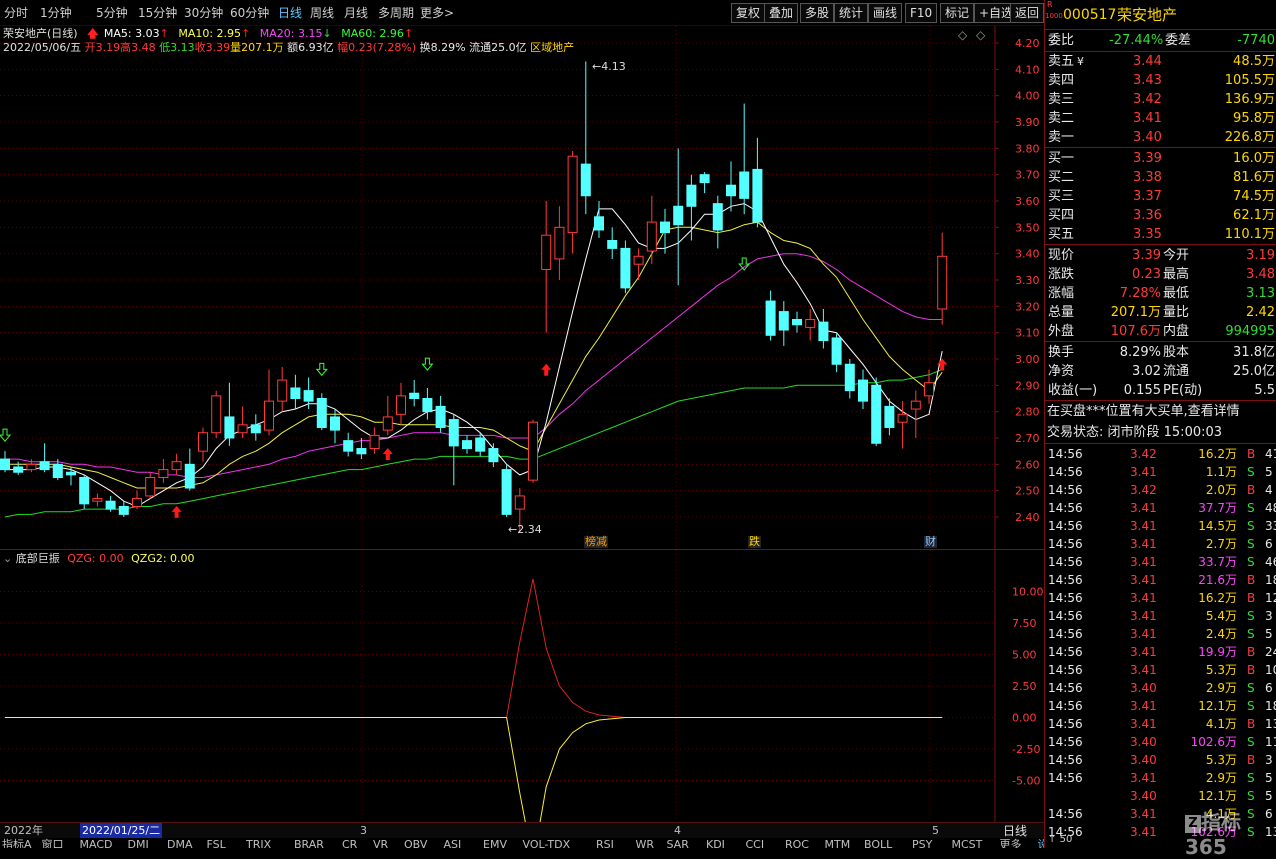 The width and height of the screenshot is (1276, 859). Describe the element at coordinates (1147, 61) in the screenshot. I see `sell-level-price: 3.44` at that location.